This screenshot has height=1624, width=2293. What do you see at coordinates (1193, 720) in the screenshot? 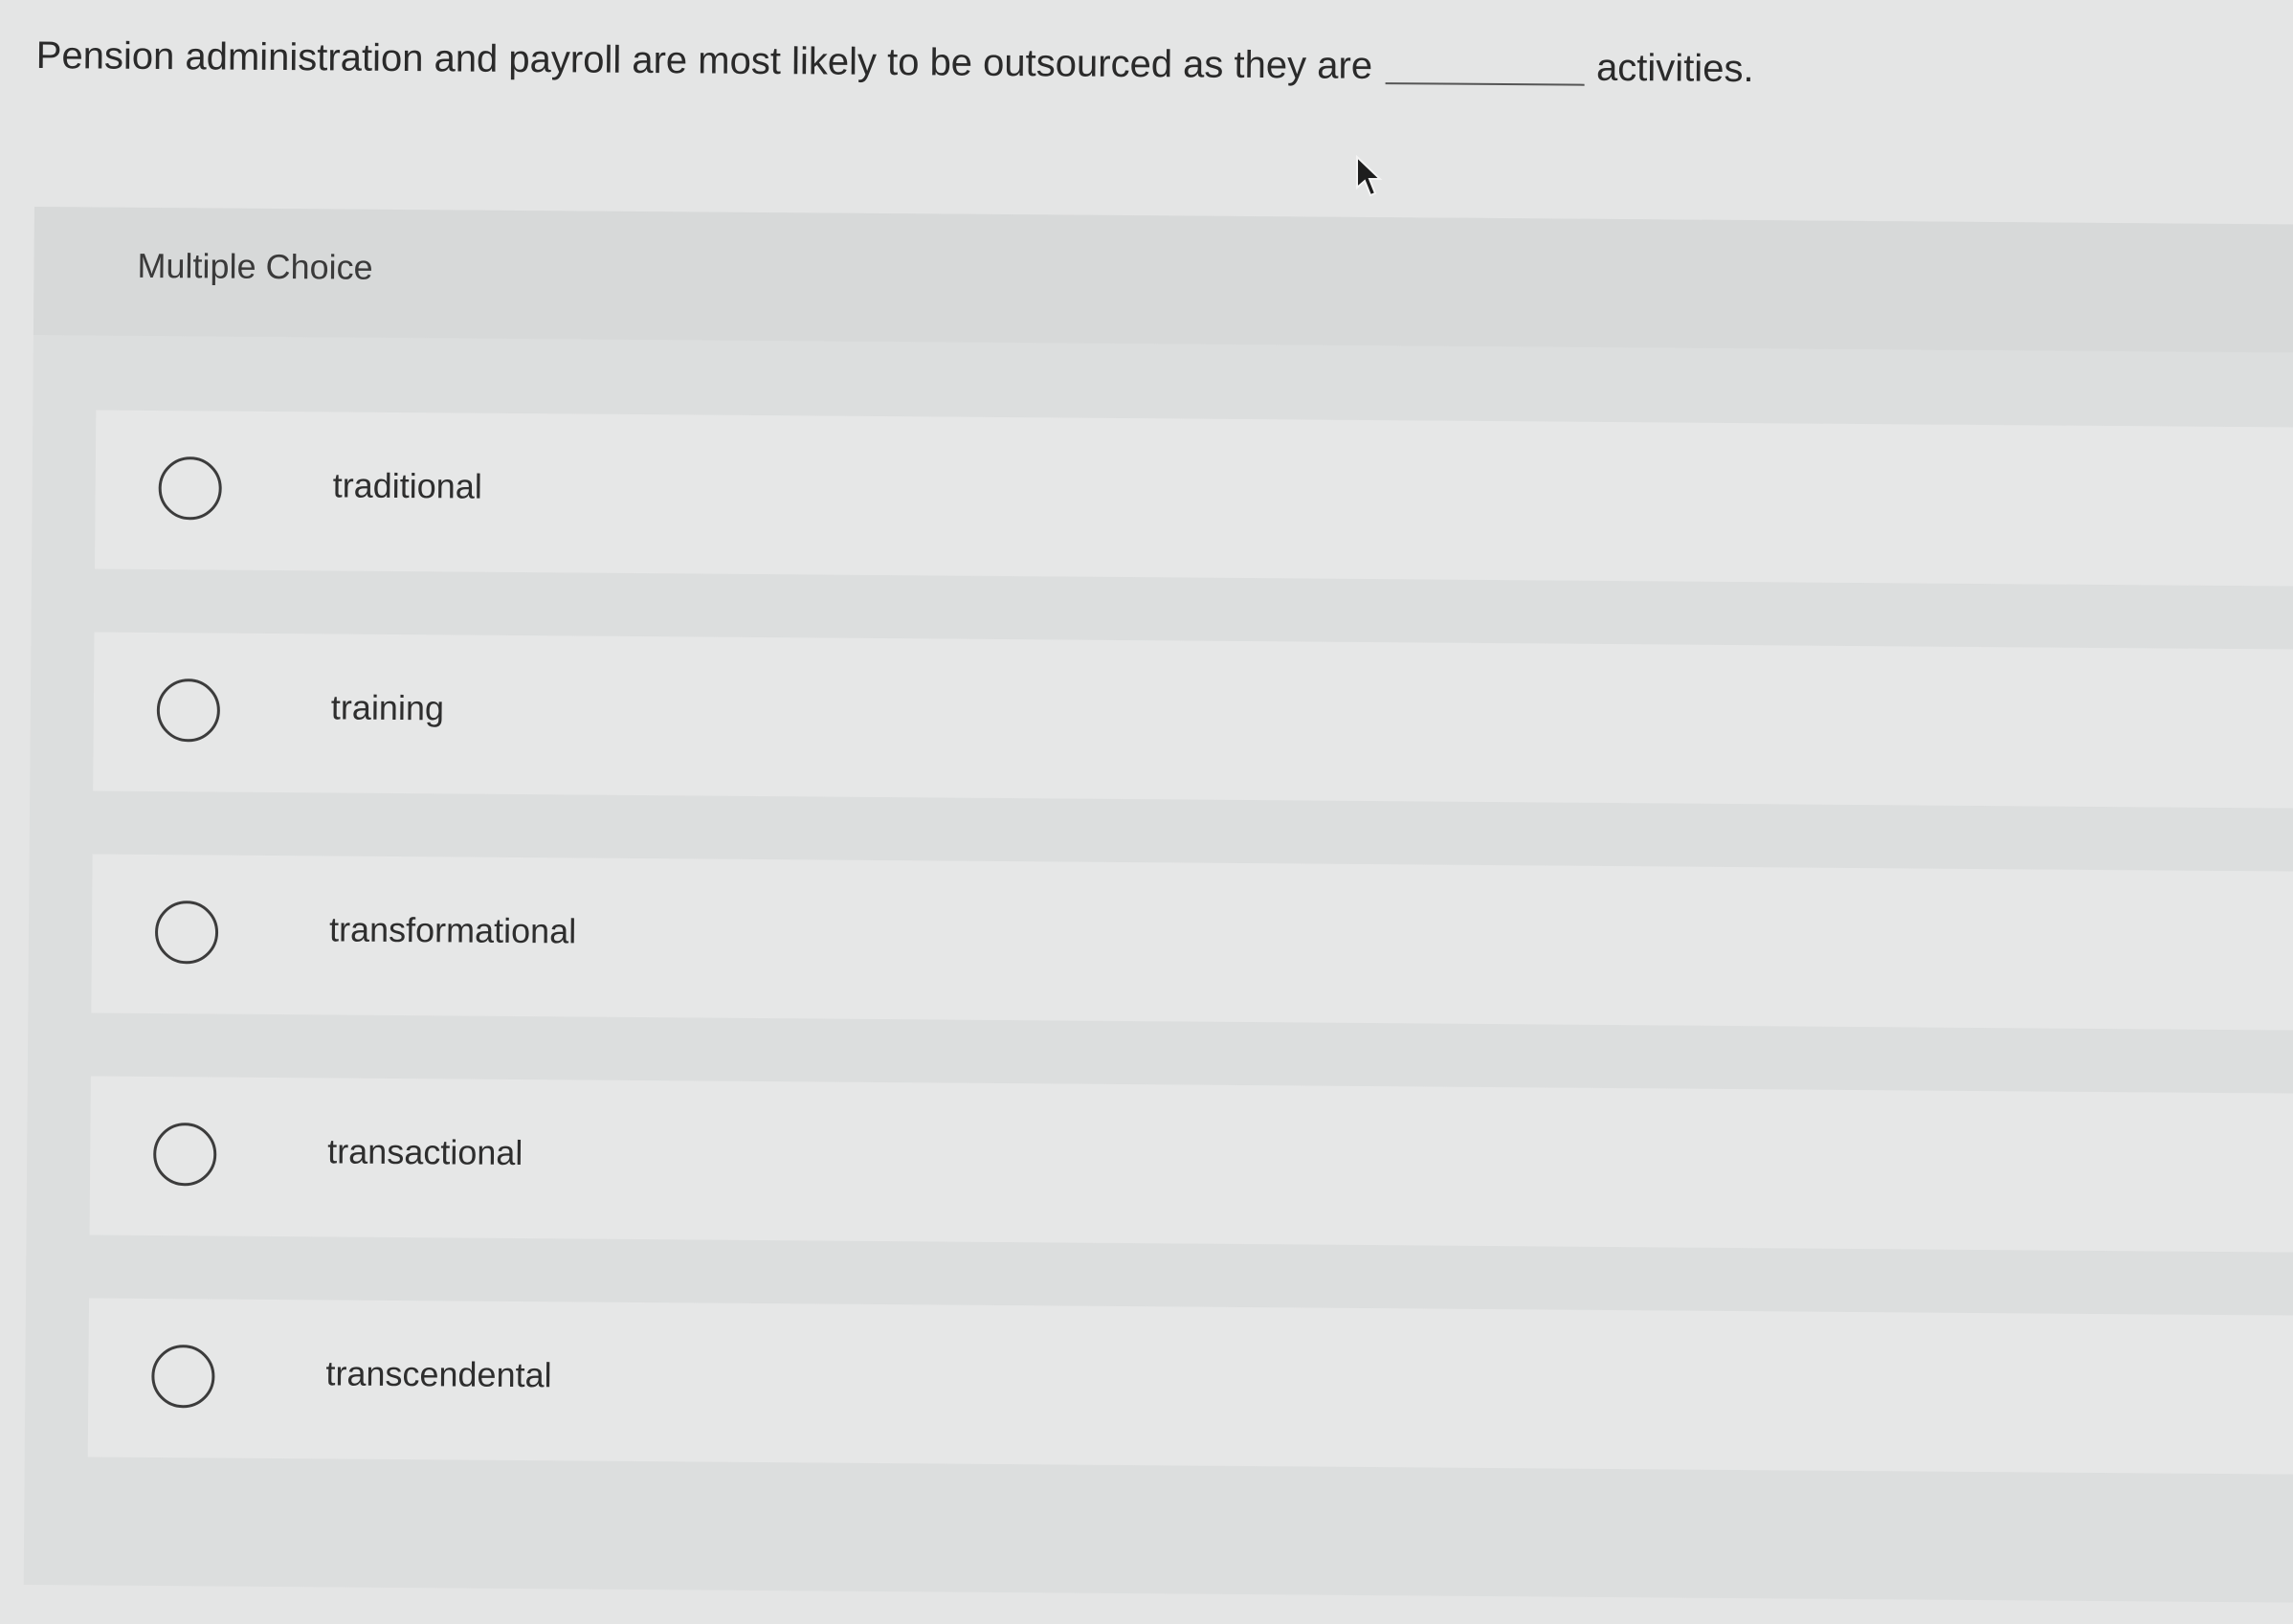
I see `answer-option-training: training` at bounding box center [1193, 720].